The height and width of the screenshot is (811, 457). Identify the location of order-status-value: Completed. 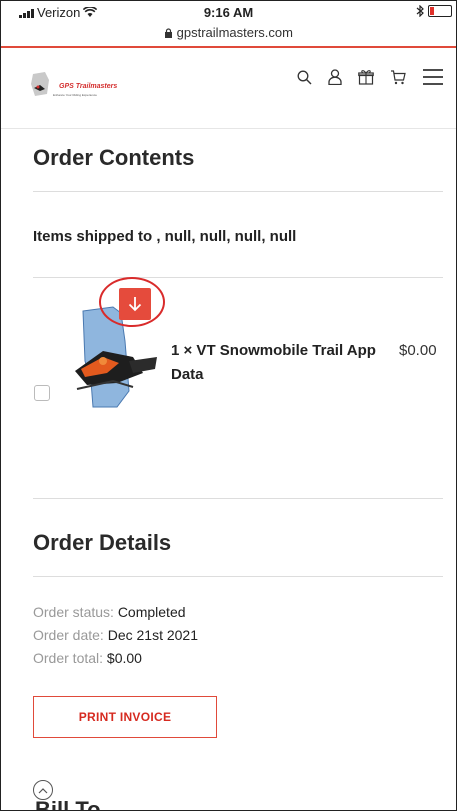
(151, 612).